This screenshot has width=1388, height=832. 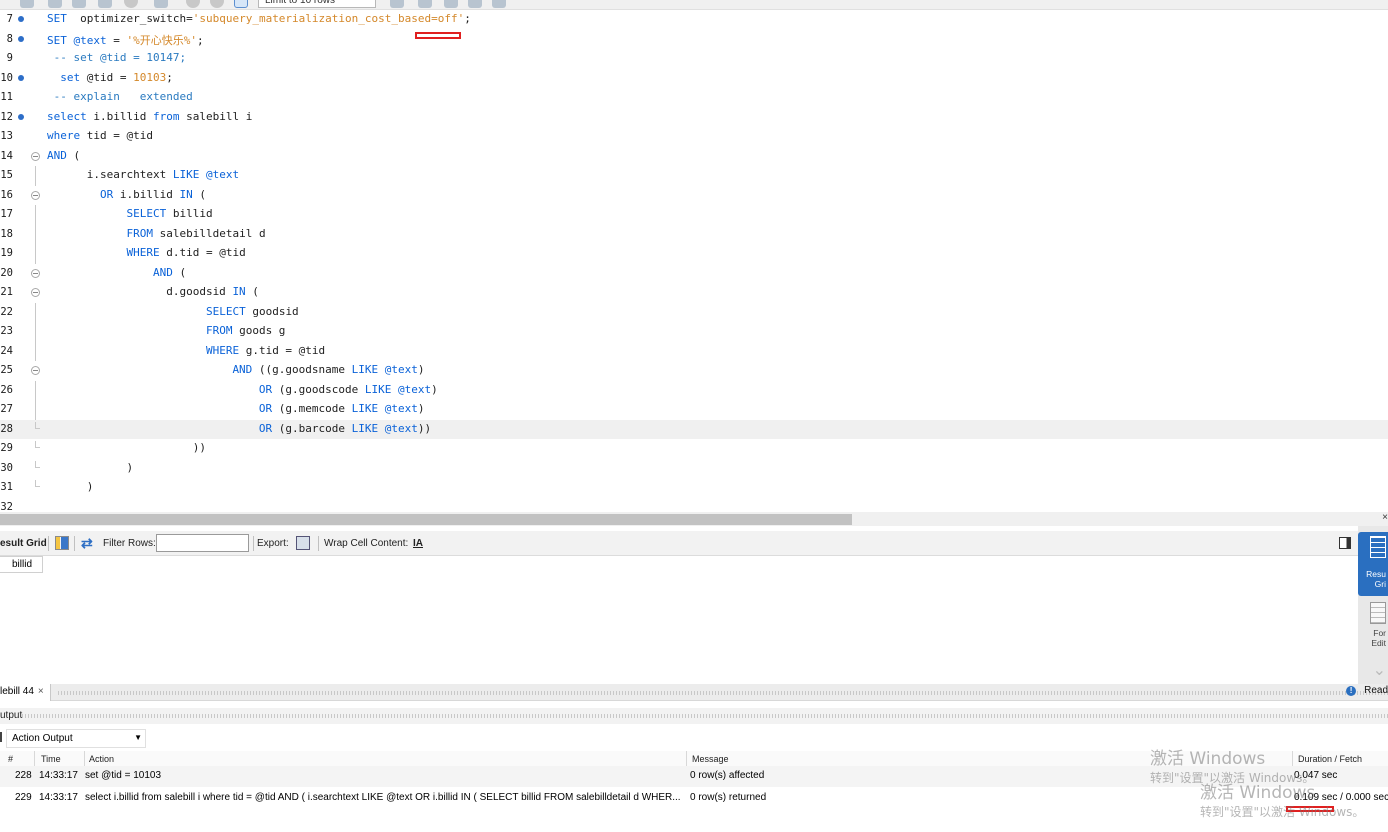 What do you see at coordinates (694, 488) in the screenshot?
I see `editor-line: 31 )` at bounding box center [694, 488].